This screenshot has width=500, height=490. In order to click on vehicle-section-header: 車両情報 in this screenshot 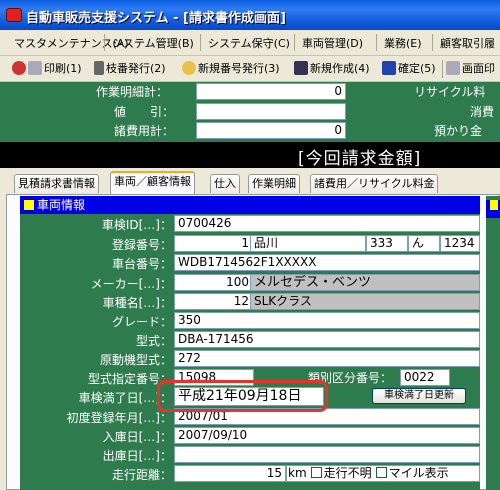, I will do `click(250, 205)`.